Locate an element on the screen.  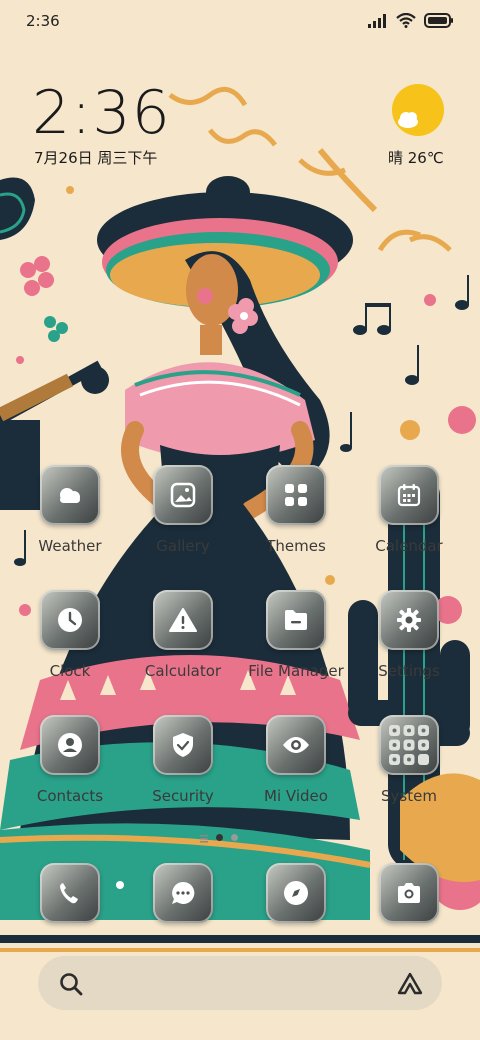
app-label: File Manager is located at coordinates (296, 671).